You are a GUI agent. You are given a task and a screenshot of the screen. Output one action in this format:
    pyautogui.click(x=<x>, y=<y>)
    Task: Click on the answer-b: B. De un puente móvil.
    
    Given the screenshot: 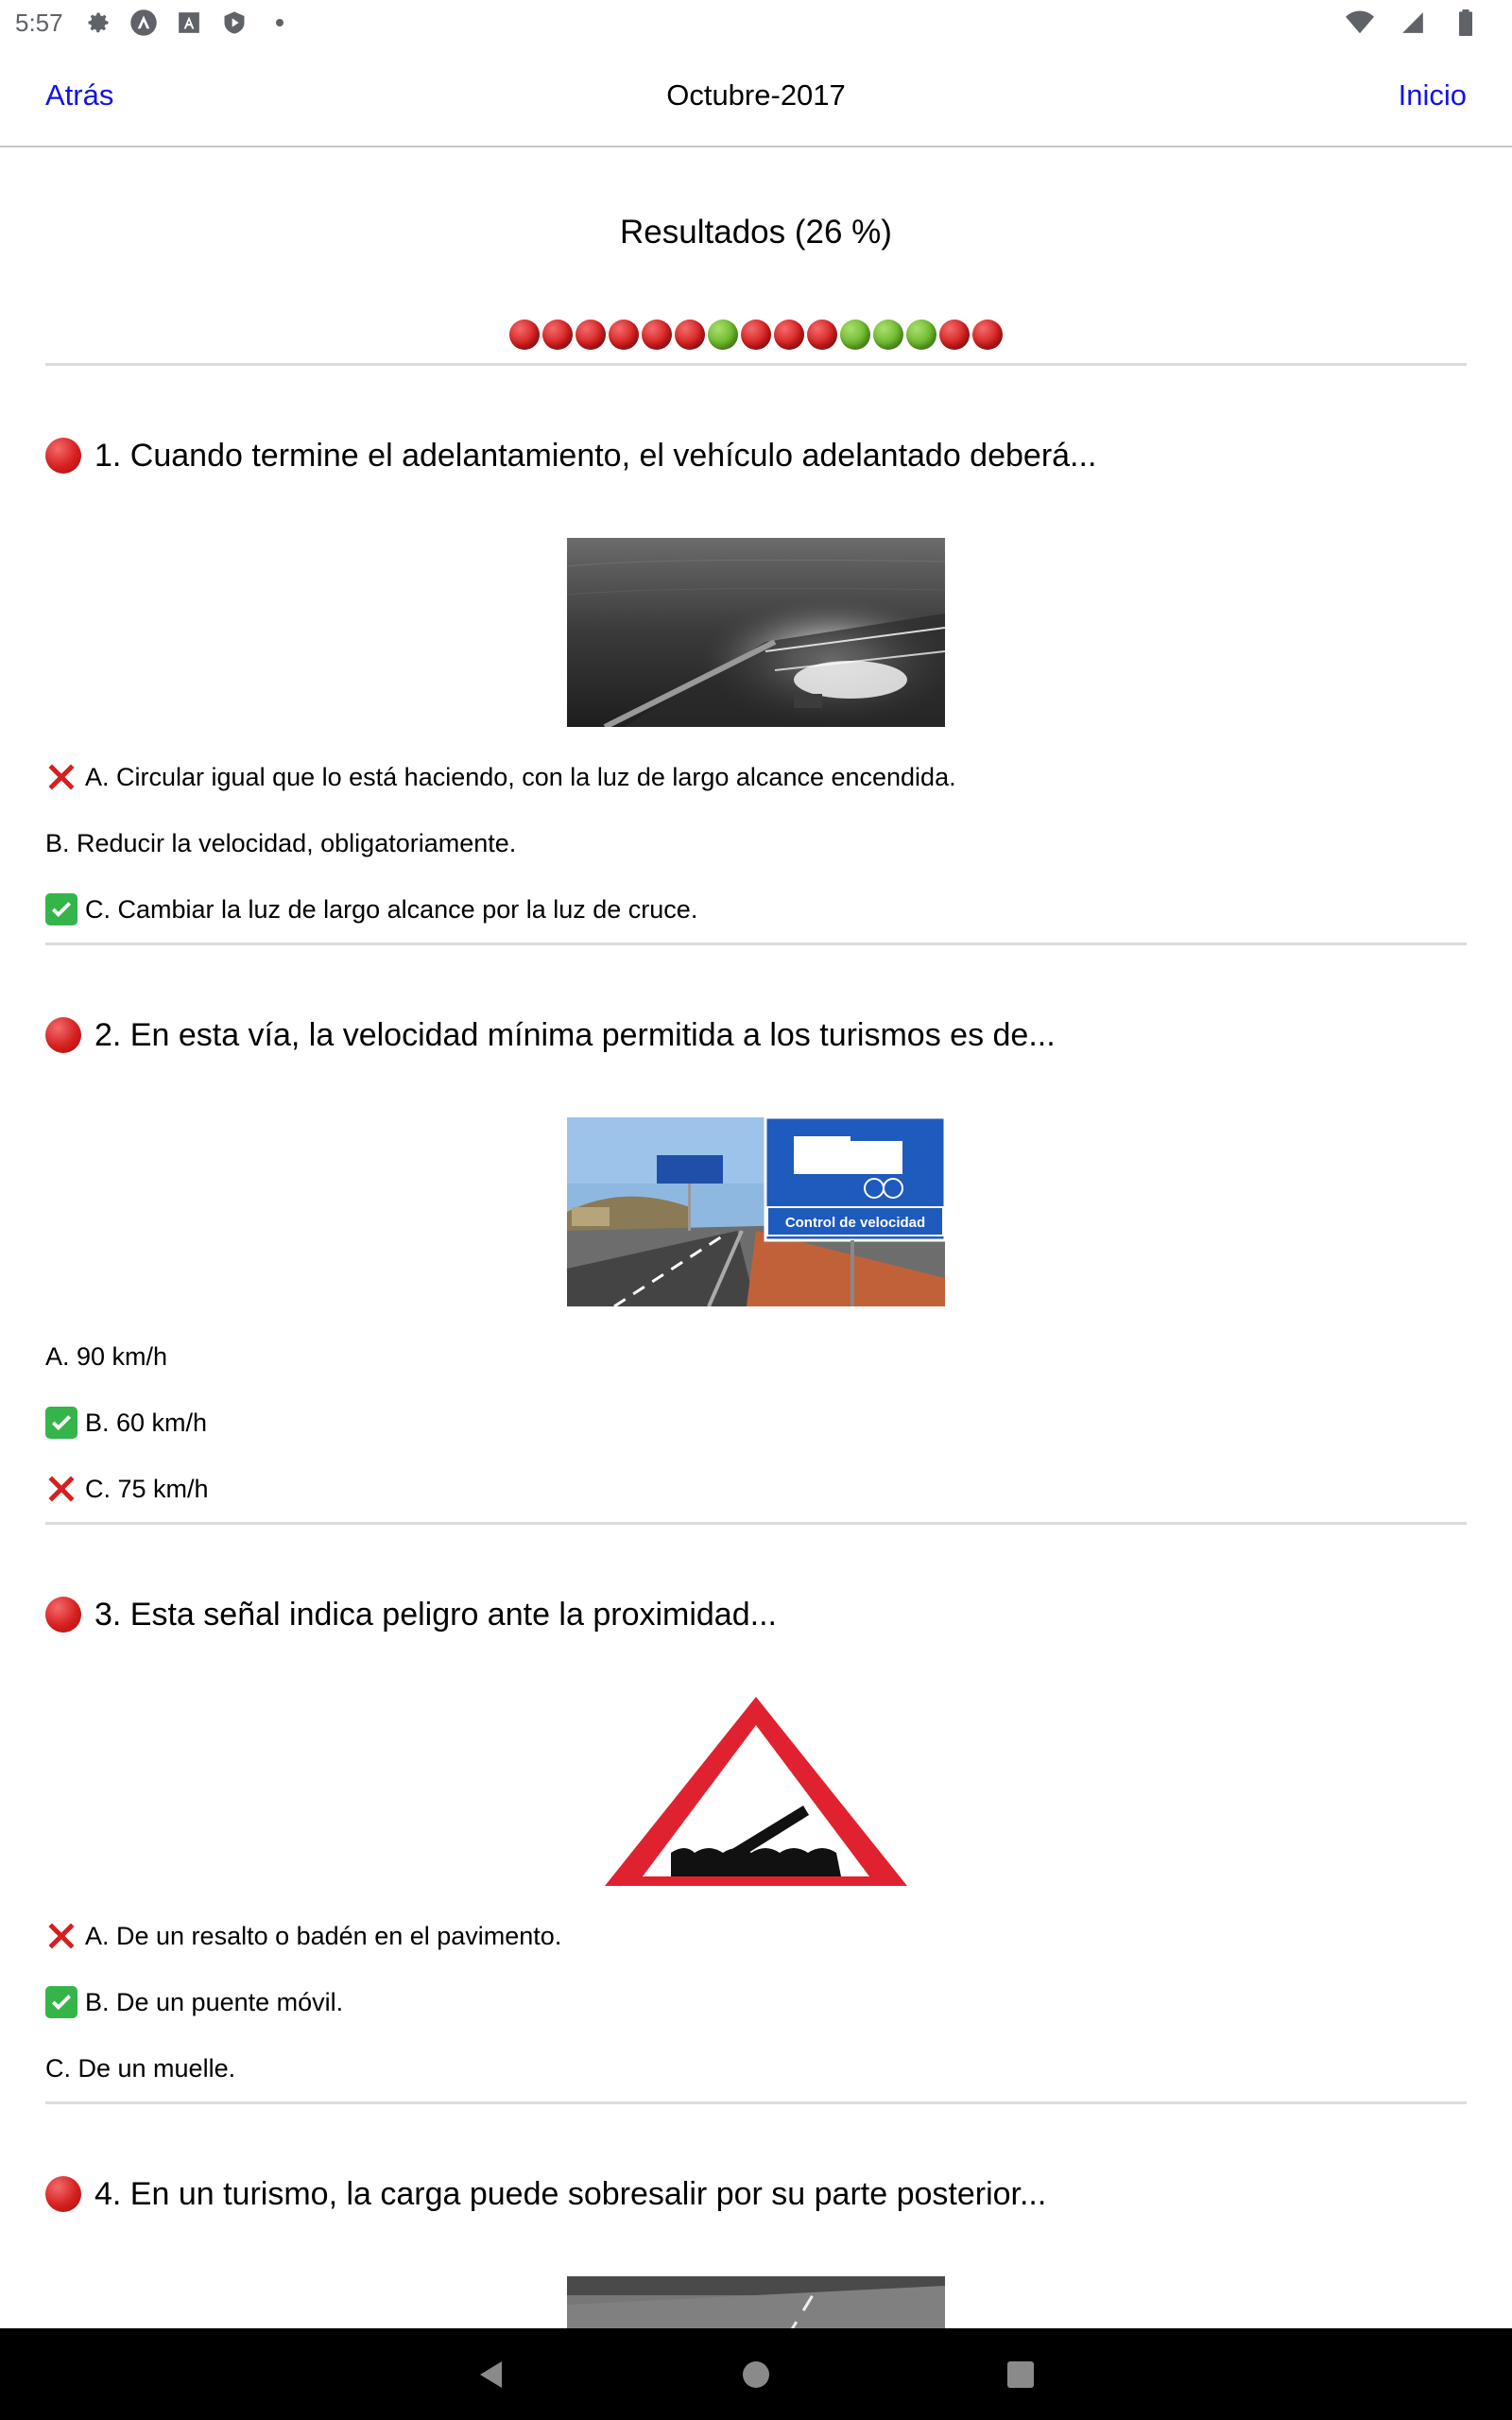 What is the action you would take?
    pyautogui.click(x=756, y=2002)
    